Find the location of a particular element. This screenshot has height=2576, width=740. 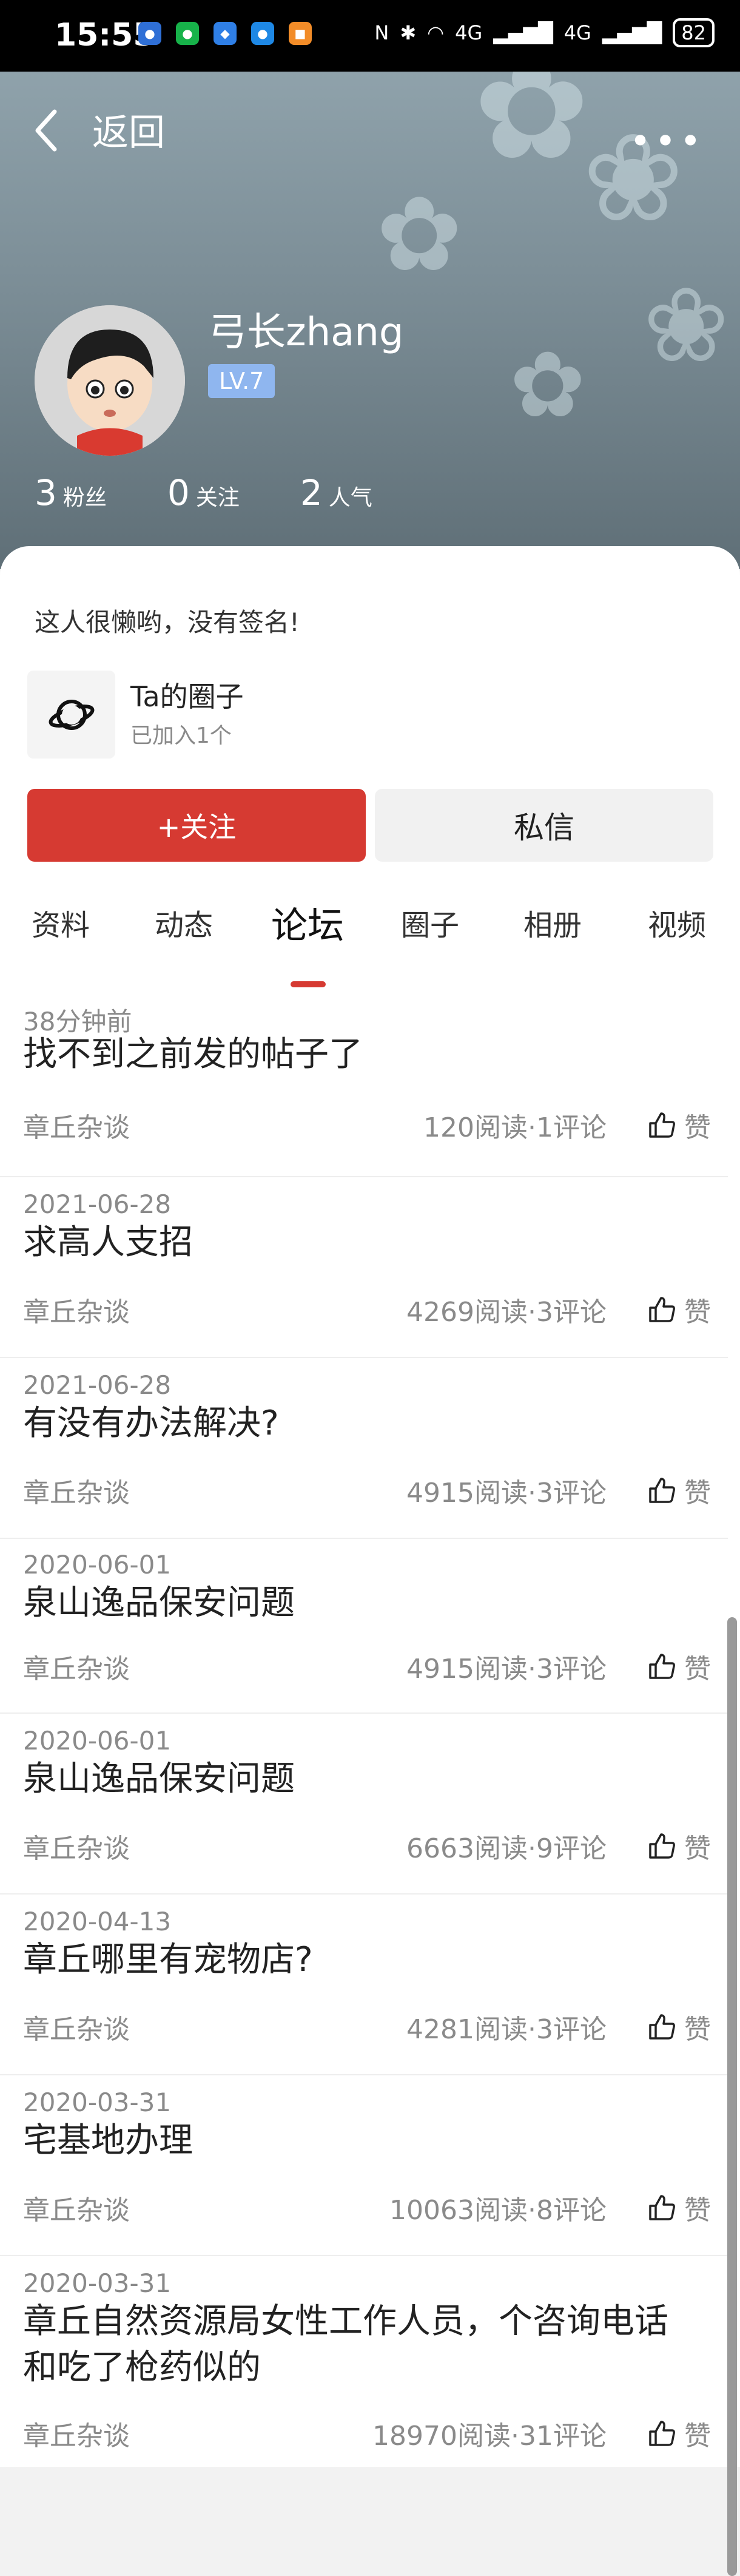

nfc-icon: N is located at coordinates (381, 32).